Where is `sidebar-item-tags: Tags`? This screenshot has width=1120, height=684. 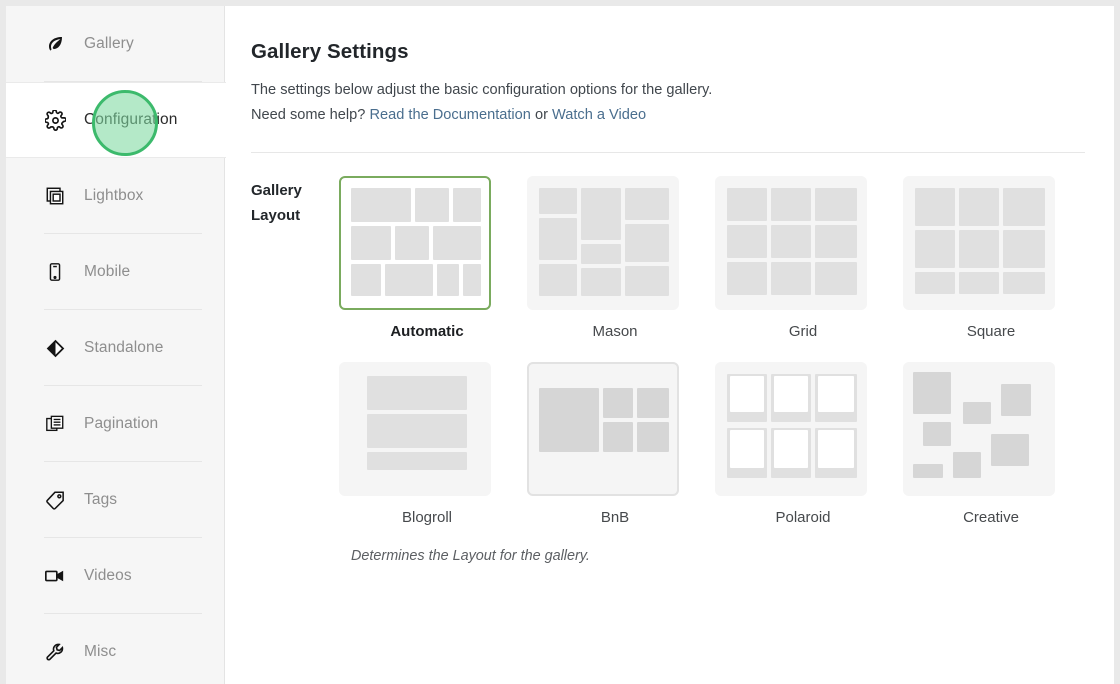
sidebar-item-tags: Tags is located at coordinates (115, 500).